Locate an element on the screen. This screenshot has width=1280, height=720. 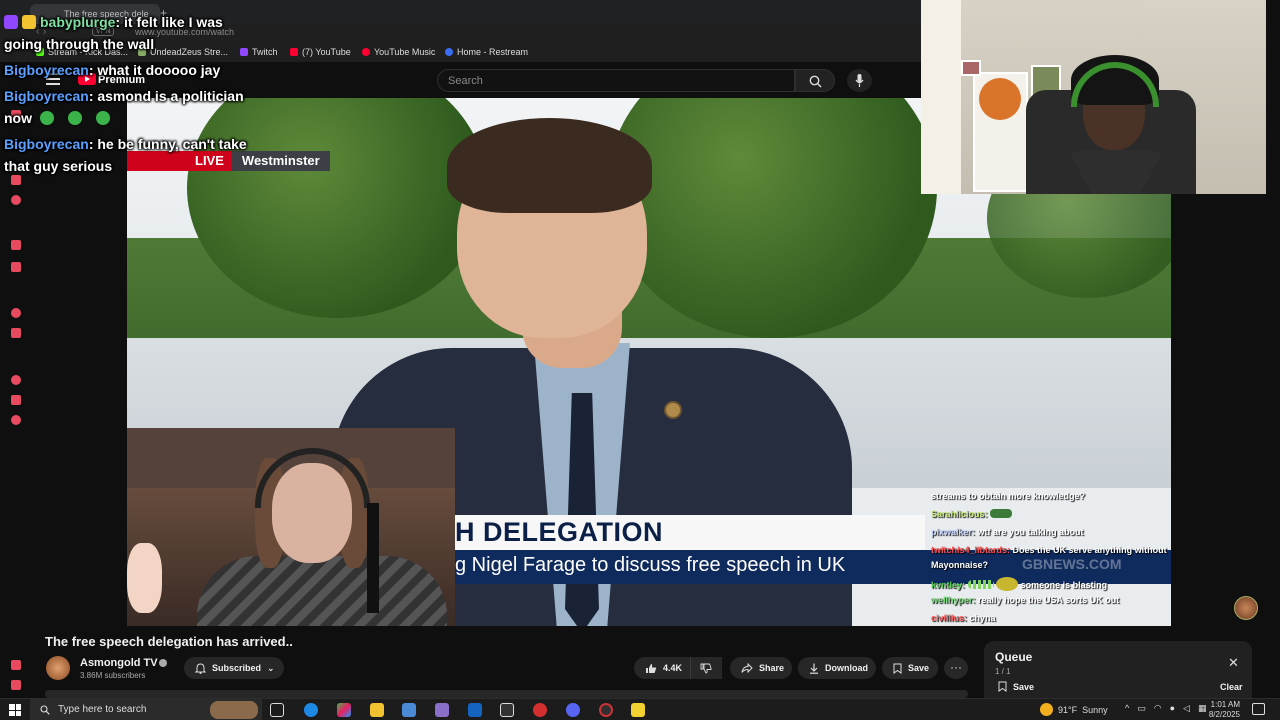
chat-message: Bigboyrecan: what it dooooo jay is located at coordinates (112, 70).